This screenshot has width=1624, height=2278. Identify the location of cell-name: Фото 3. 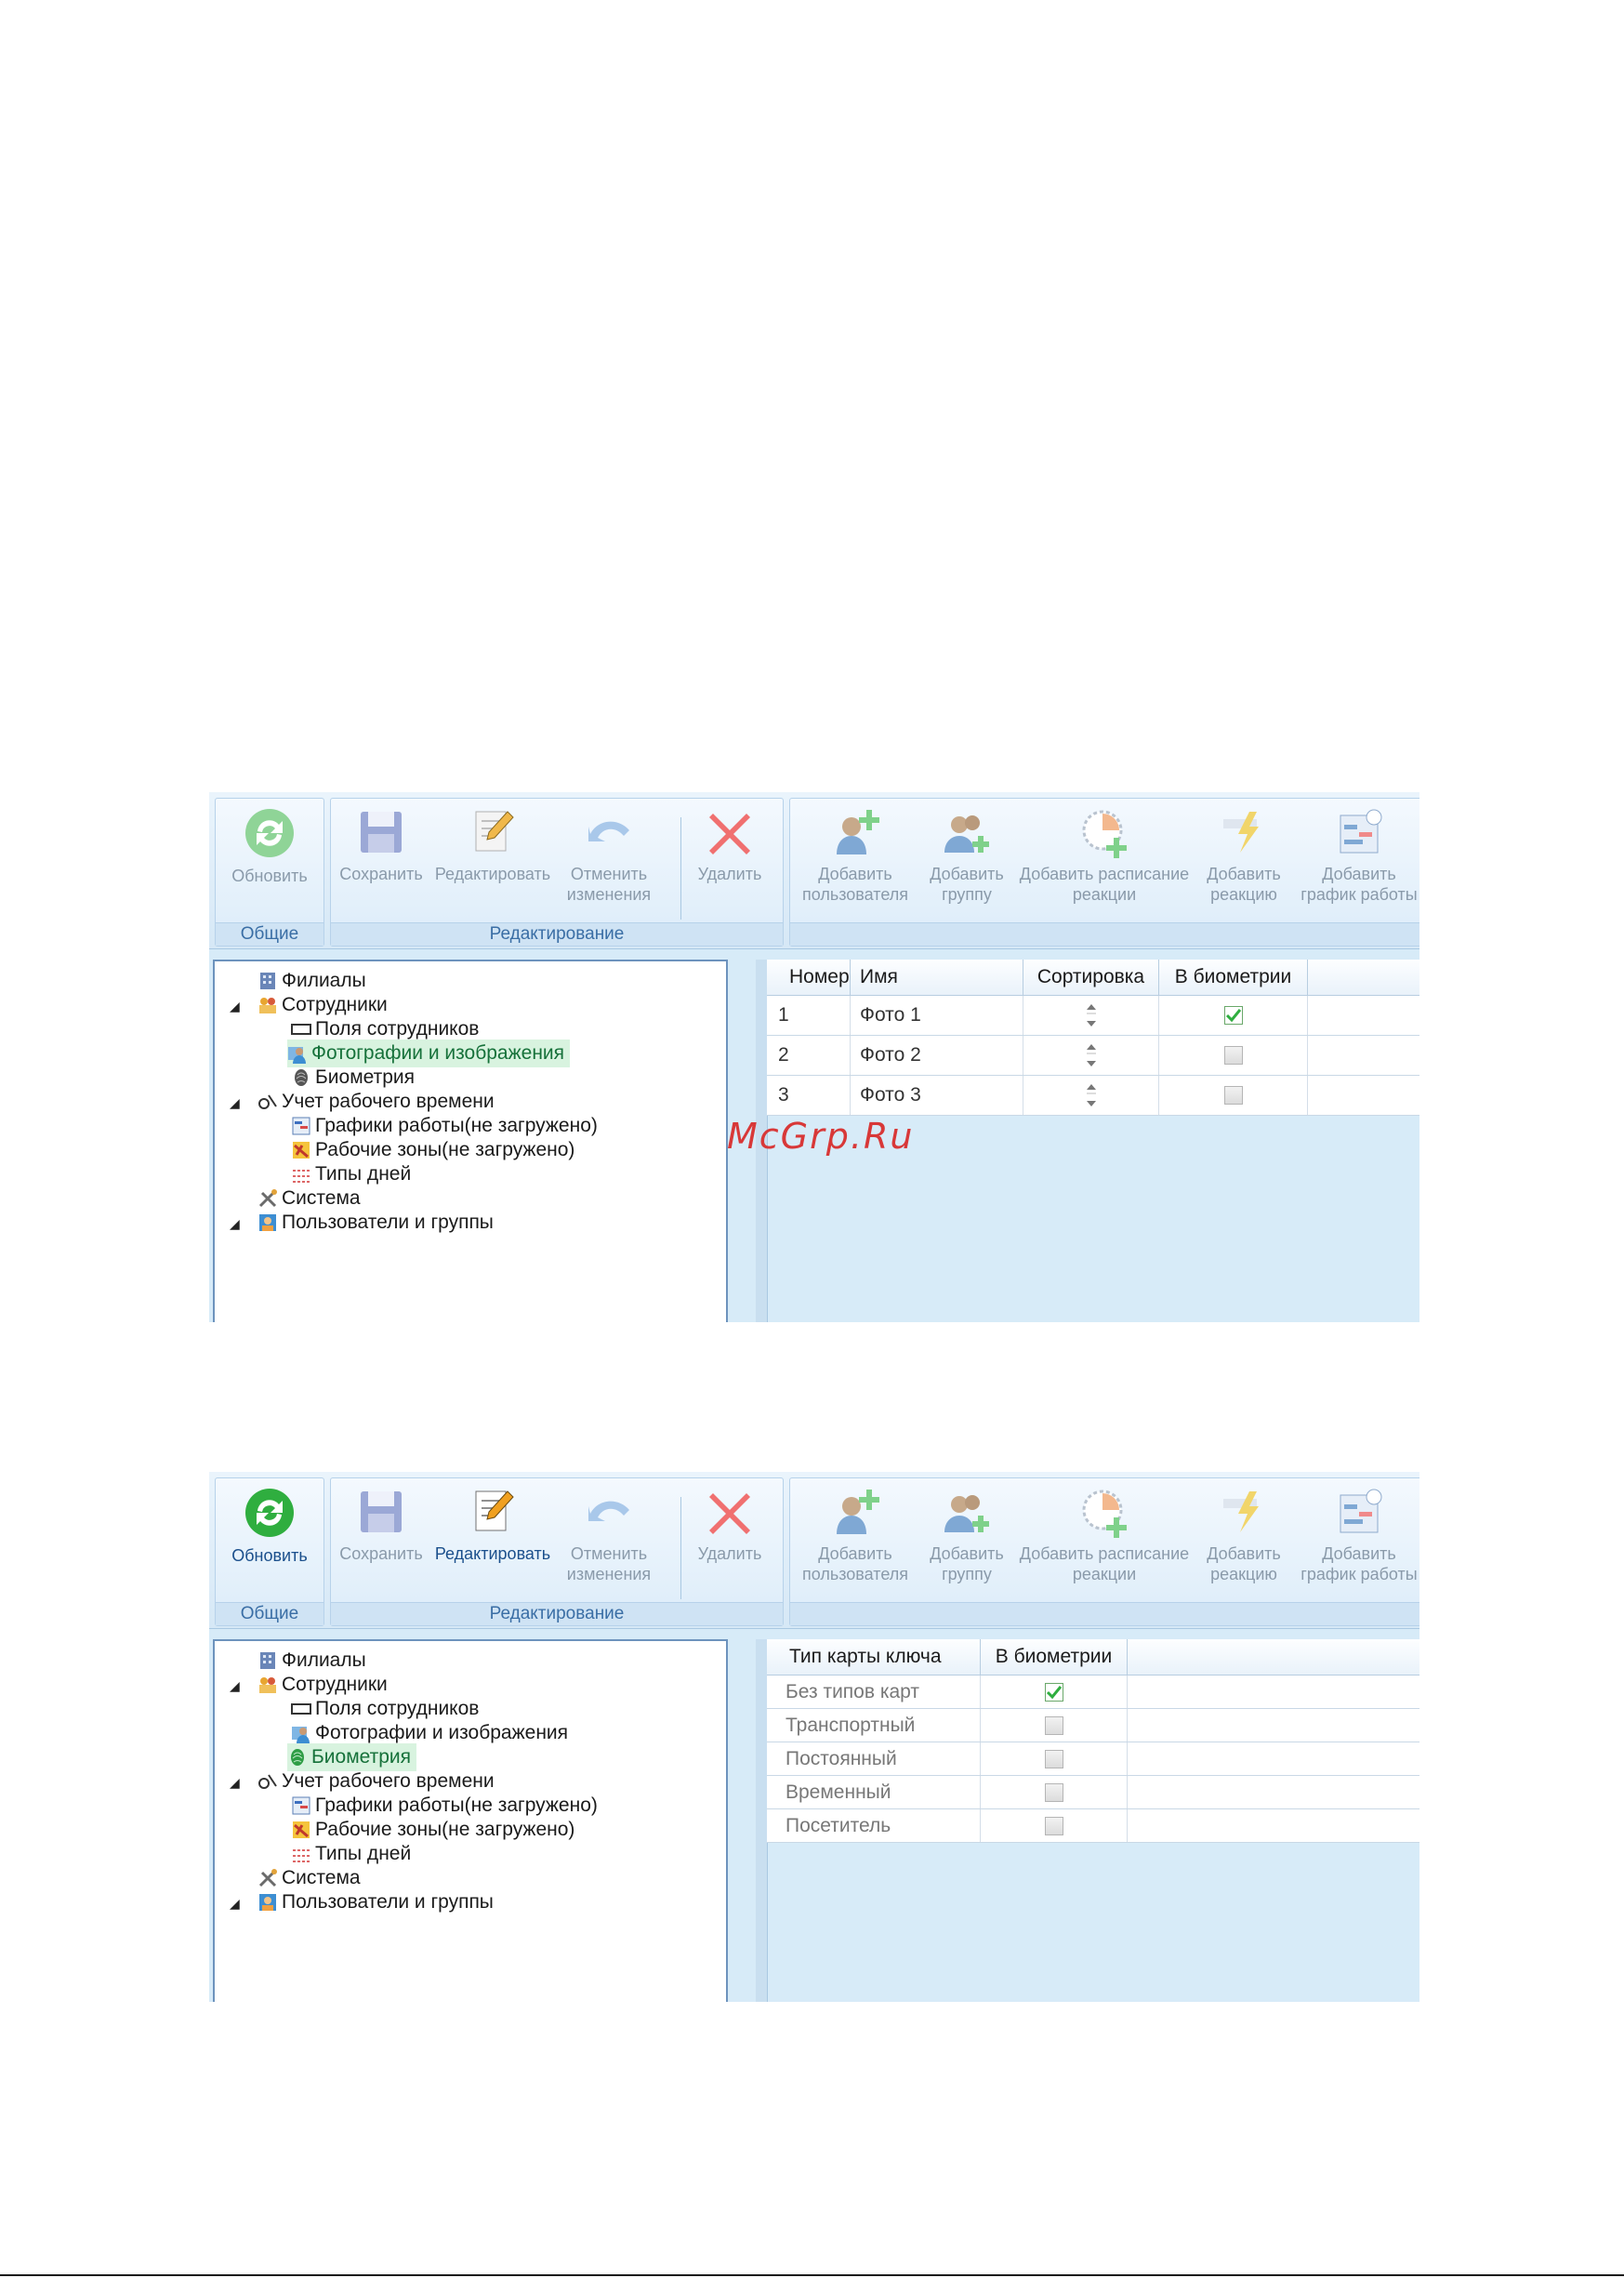
(937, 1095).